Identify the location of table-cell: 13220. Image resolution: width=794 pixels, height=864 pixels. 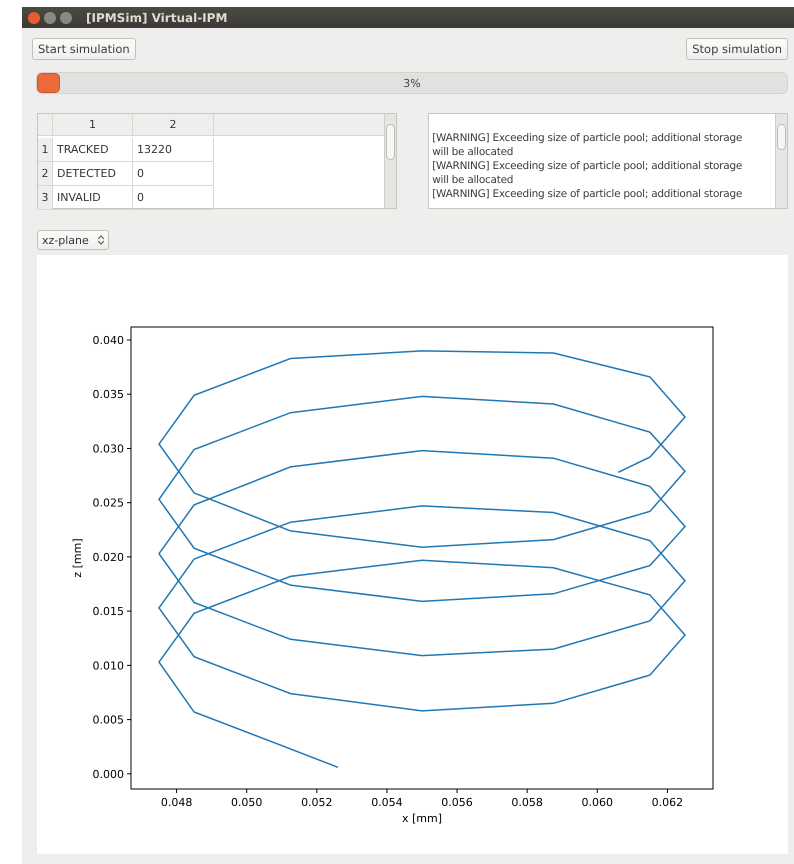
(173, 150).